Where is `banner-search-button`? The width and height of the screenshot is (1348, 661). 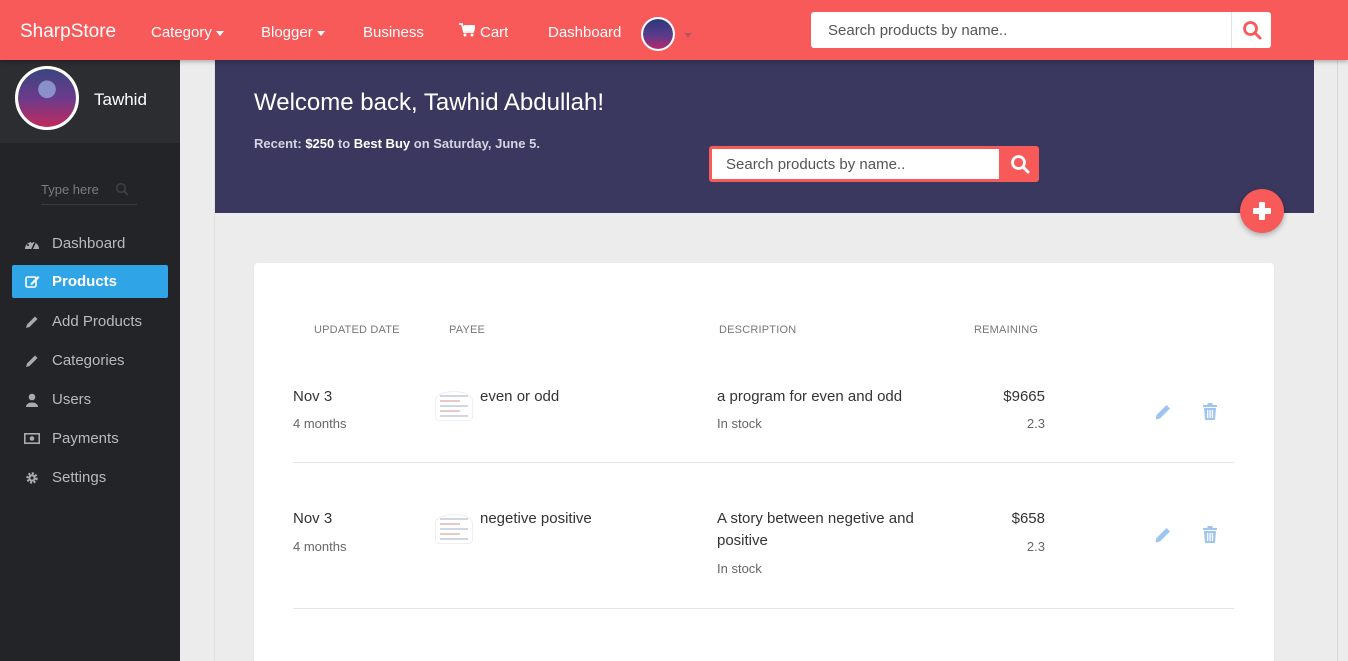 banner-search-button is located at coordinates (1020, 164).